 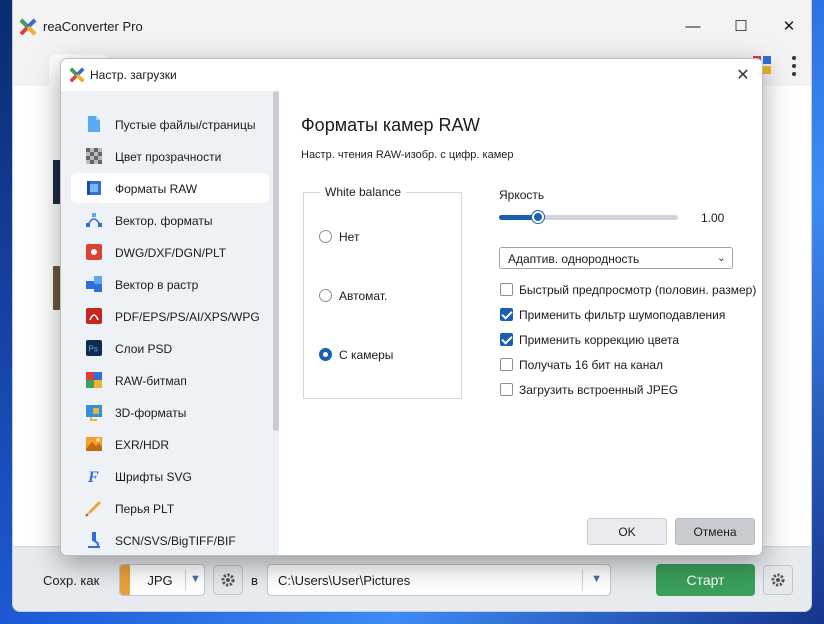 I want to click on raw-bitmap-icon, so click(x=94, y=380).